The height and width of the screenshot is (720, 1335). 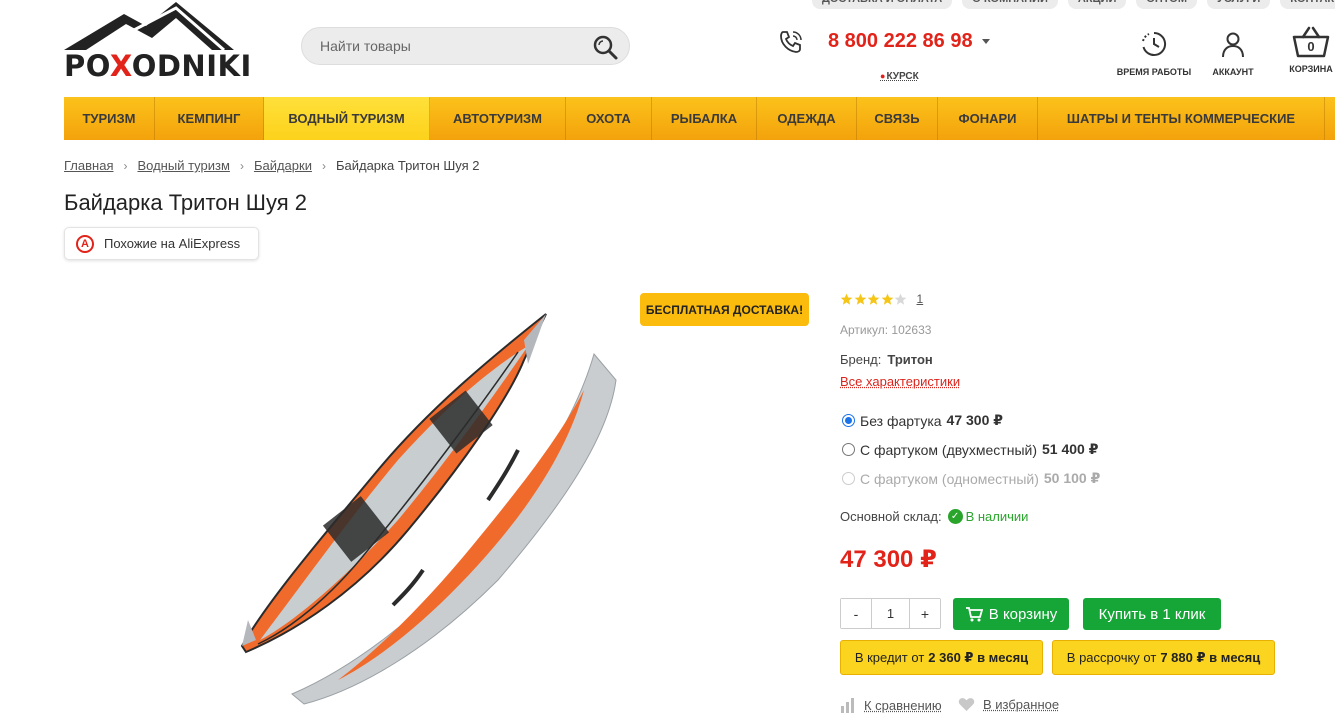 I want to click on top-link-promo: АКЦИИ, so click(x=1097, y=4).